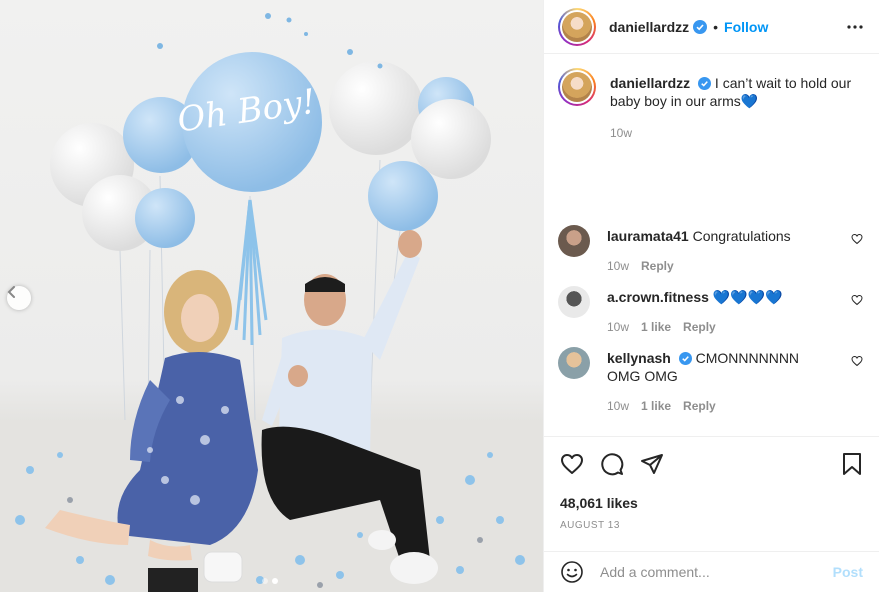  Describe the element at coordinates (741, 236) in the screenshot. I see `comment-text: Congratulations` at that location.